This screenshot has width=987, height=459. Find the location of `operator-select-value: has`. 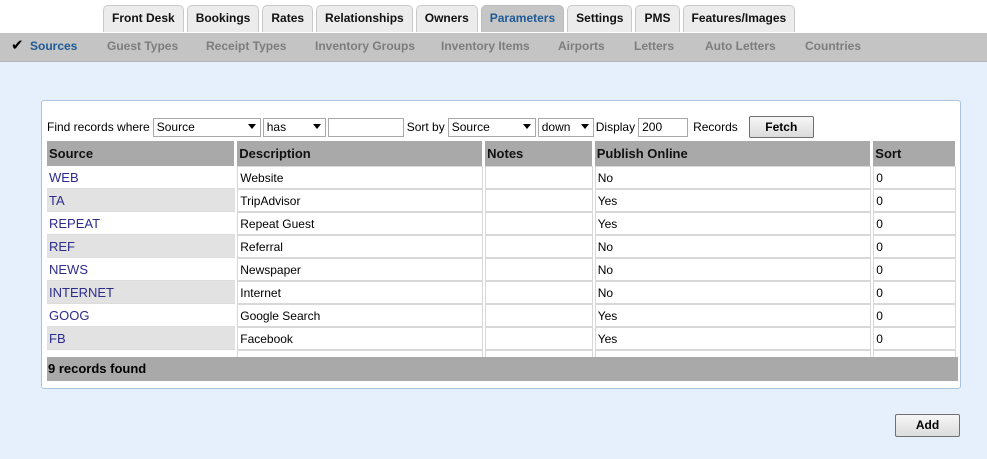

operator-select-value: has is located at coordinates (276, 127).